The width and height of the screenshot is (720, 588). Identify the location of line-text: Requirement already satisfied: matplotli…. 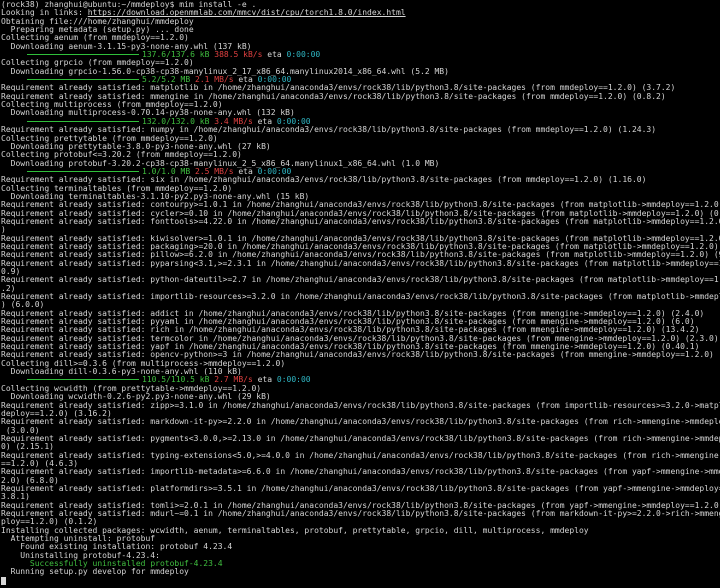
(338, 88).